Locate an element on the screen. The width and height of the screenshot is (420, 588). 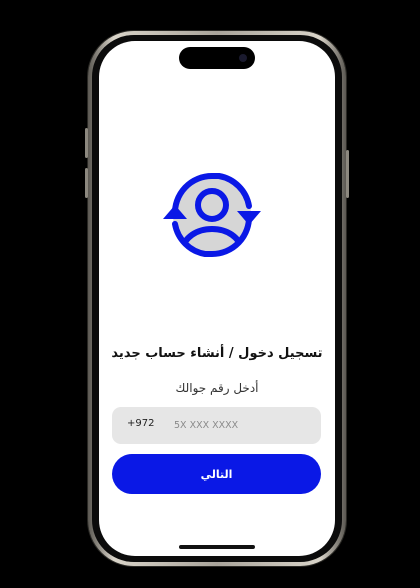
user-sync-icon is located at coordinates (212, 215).